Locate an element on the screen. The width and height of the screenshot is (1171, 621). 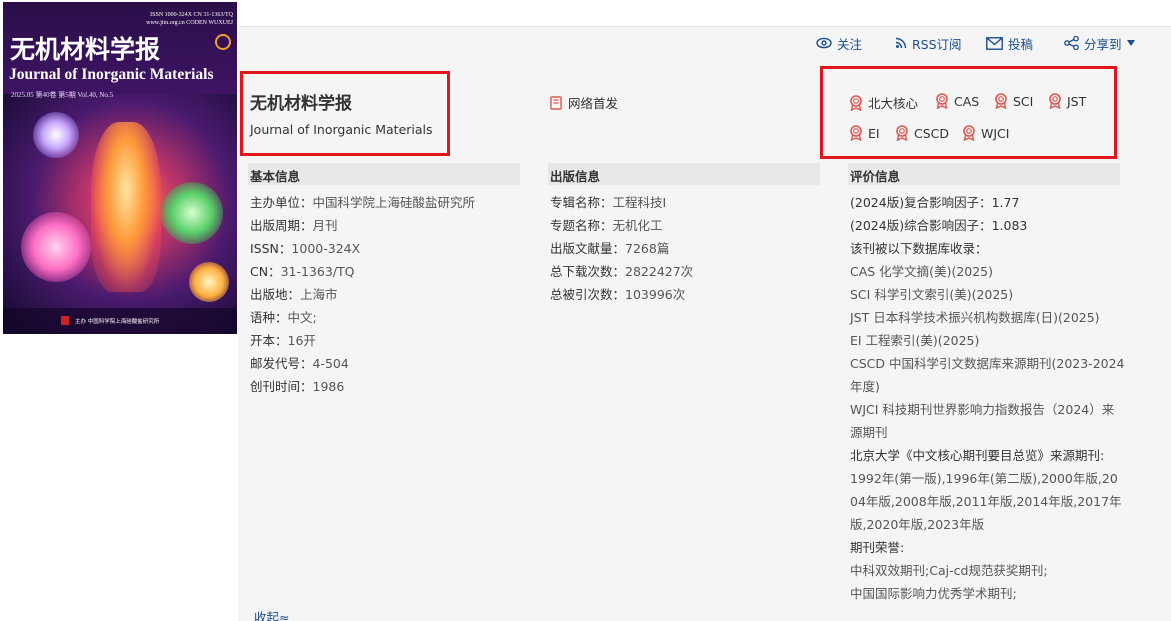
badge-label: WJCI is located at coordinates (995, 133).